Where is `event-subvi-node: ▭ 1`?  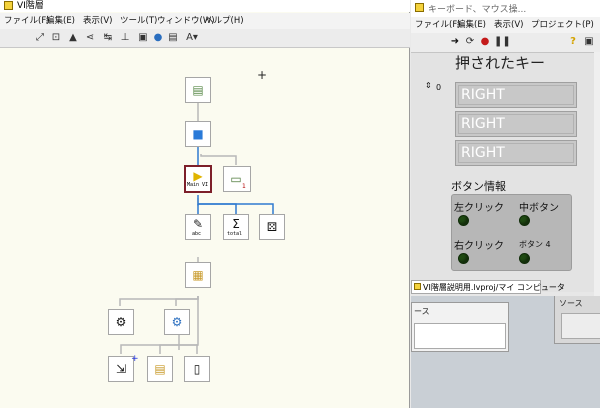 event-subvi-node: ▭ 1 is located at coordinates (237, 179).